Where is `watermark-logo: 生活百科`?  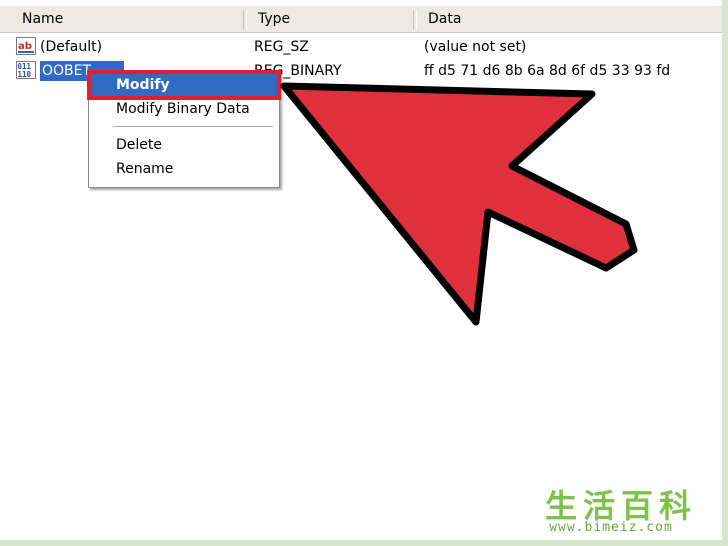
watermark-logo: 生活百科 is located at coordinates (620, 506).